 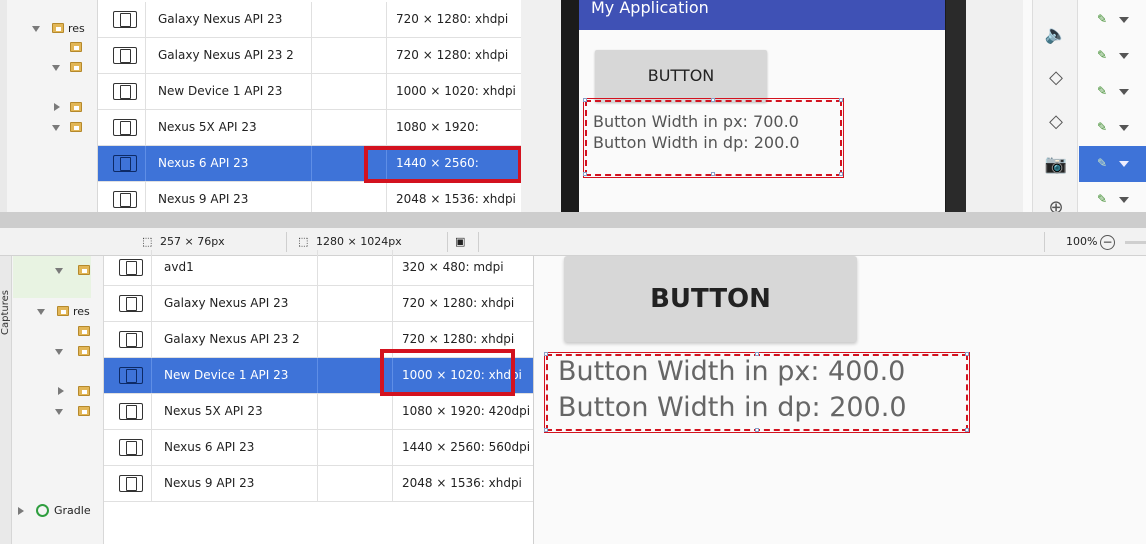 What do you see at coordinates (1056, 35) in the screenshot?
I see `volume-icon: 🔈` at bounding box center [1056, 35].